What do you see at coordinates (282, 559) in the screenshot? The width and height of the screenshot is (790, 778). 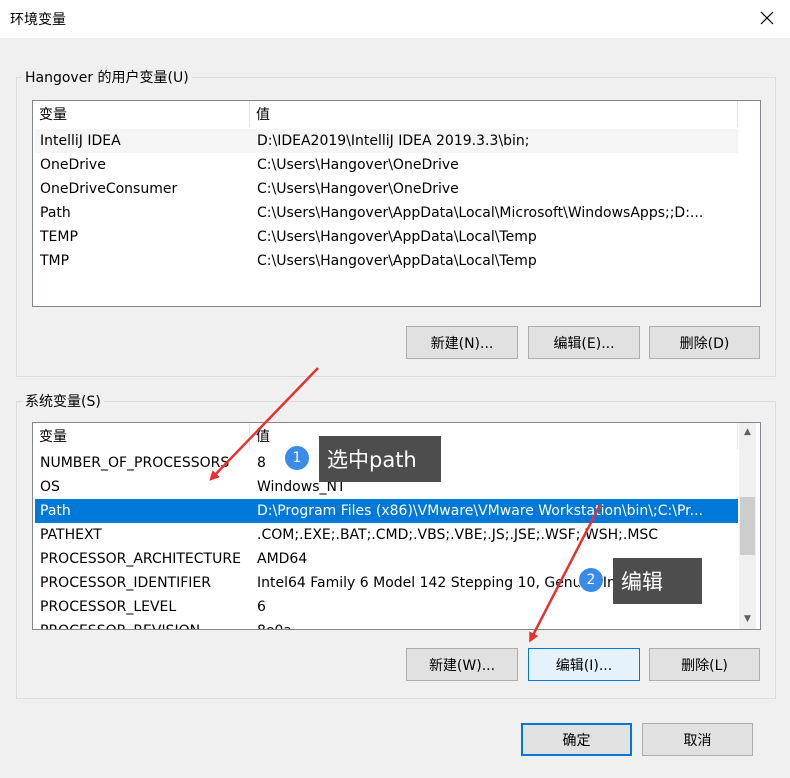 I see `var-value: AMD64` at bounding box center [282, 559].